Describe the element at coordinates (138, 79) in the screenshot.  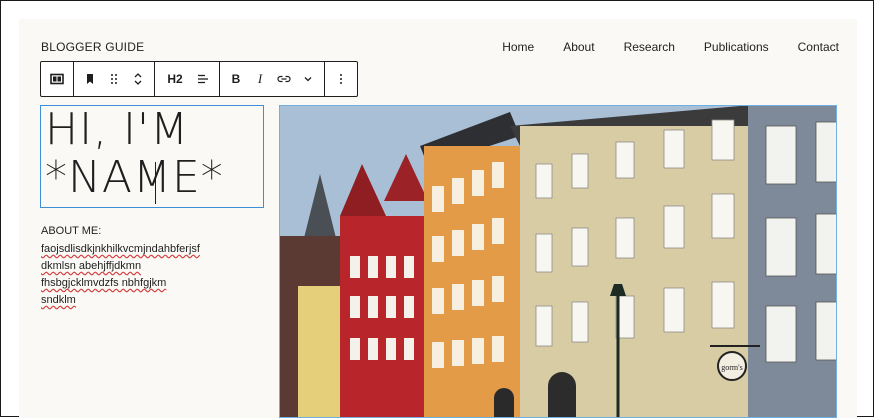
I see `move-up-down-icon` at that location.